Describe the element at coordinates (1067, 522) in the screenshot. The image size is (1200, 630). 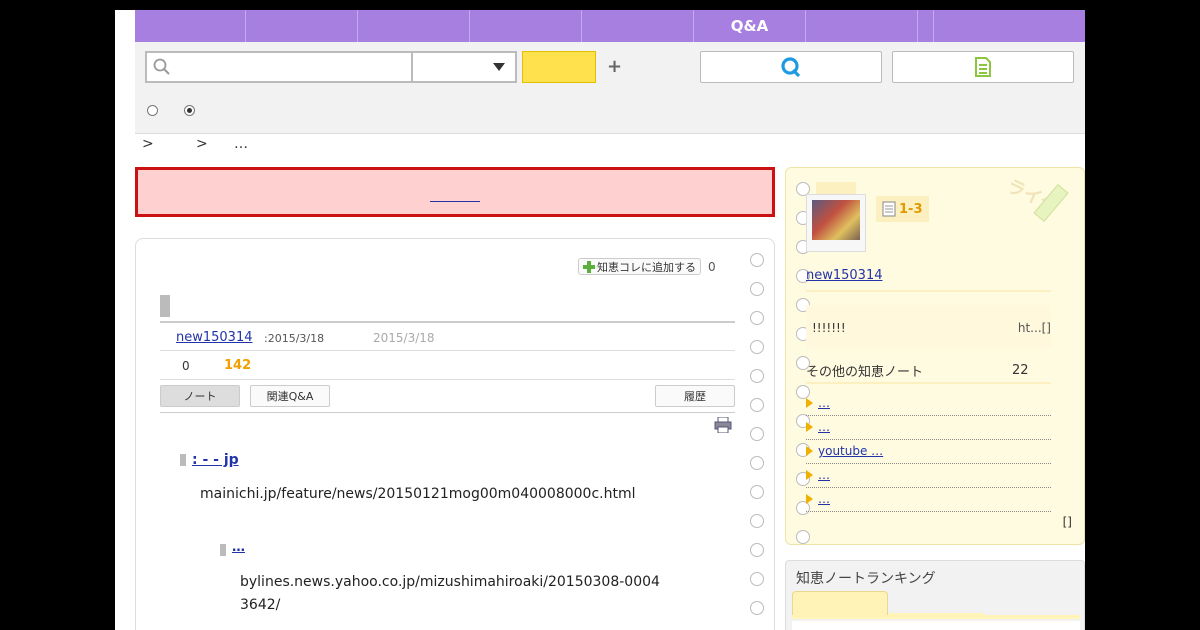
I see `more-link: []` at that location.